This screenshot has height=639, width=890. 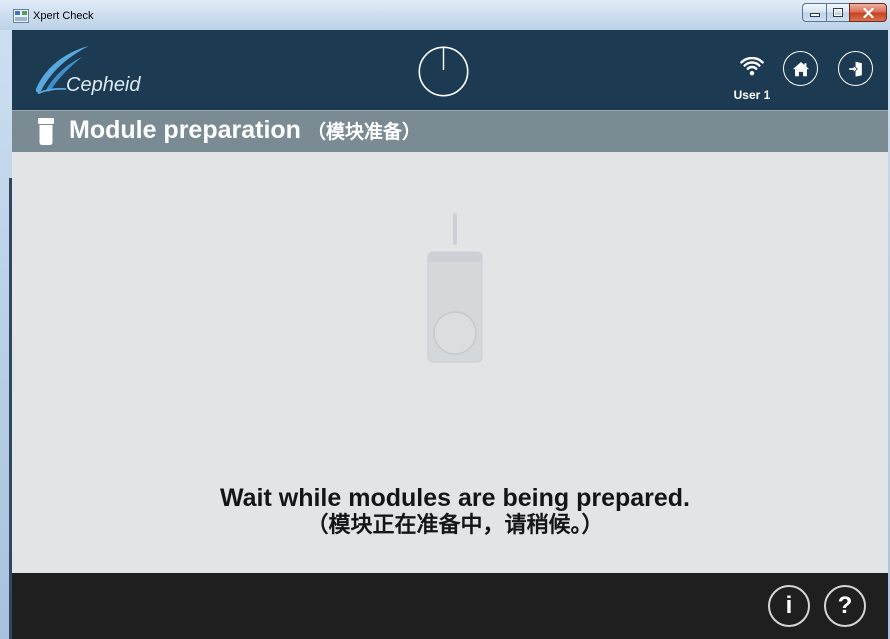 I want to click on module-icon, so click(x=46, y=131).